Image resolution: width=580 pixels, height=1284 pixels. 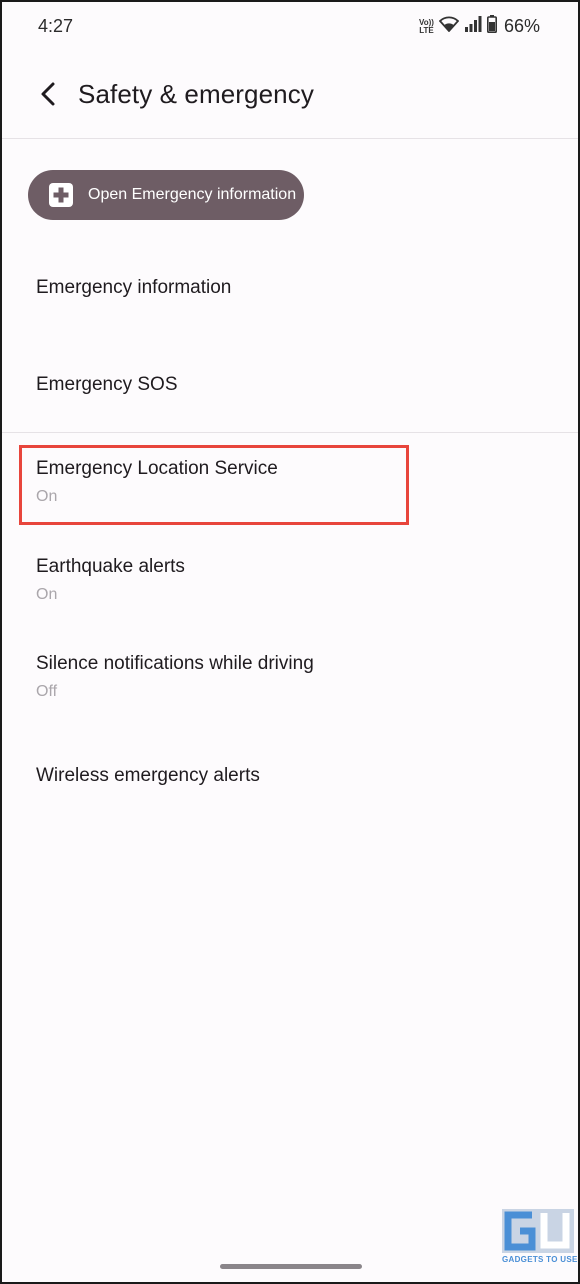 What do you see at coordinates (291, 1266) in the screenshot?
I see `gesture-navigation-handle` at bounding box center [291, 1266].